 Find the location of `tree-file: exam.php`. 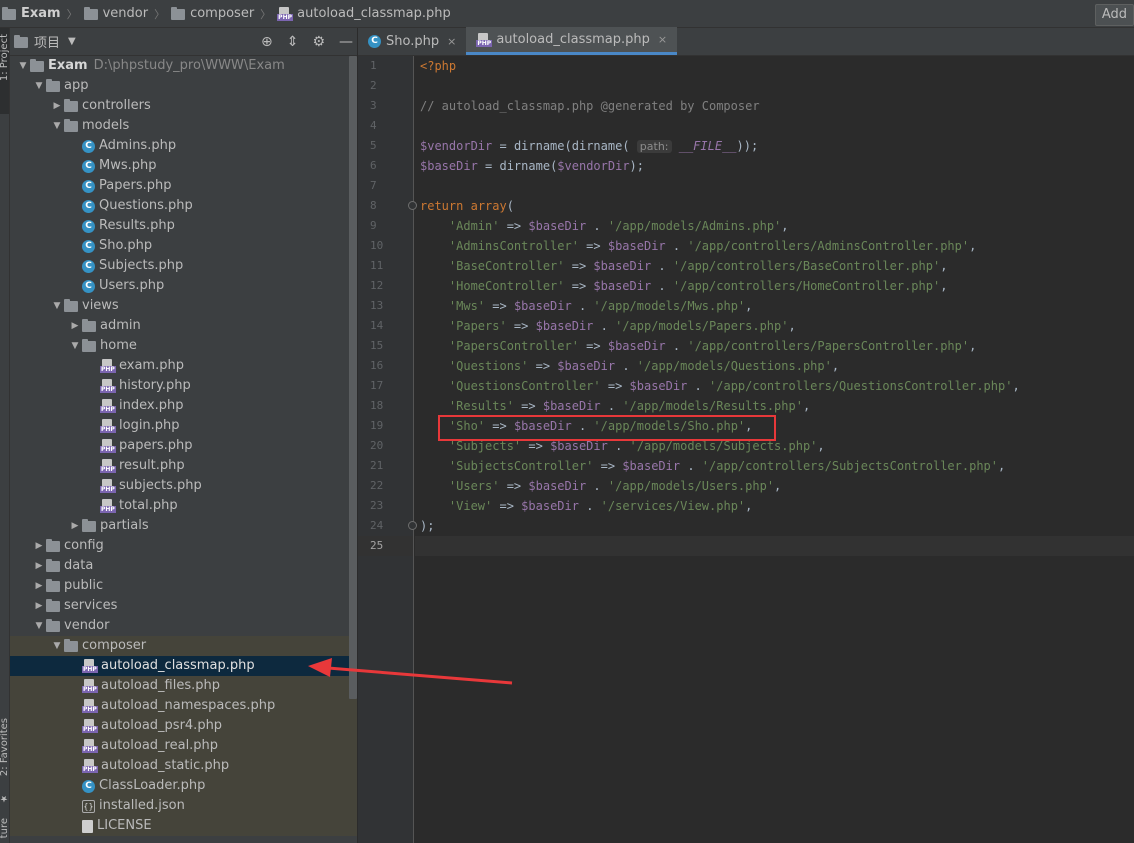

tree-file: exam.php is located at coordinates (183, 366).